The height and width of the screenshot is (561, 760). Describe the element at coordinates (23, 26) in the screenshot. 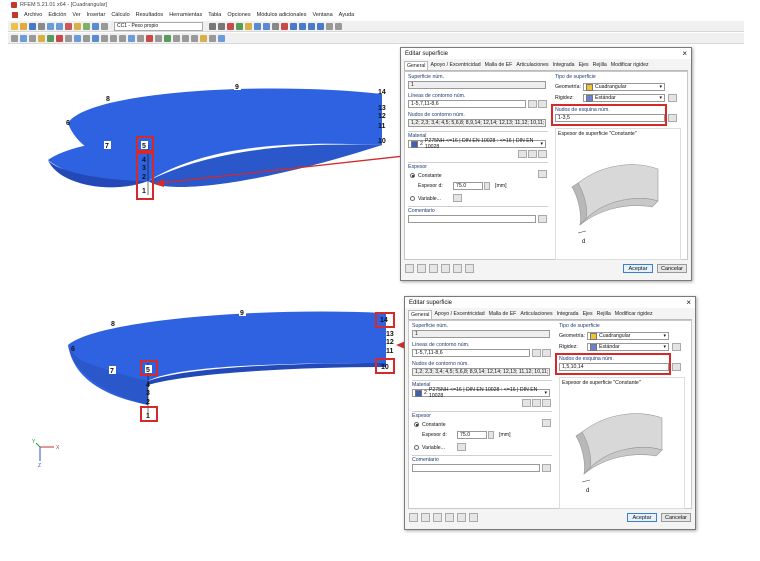

I see `open-folder-icon` at that location.